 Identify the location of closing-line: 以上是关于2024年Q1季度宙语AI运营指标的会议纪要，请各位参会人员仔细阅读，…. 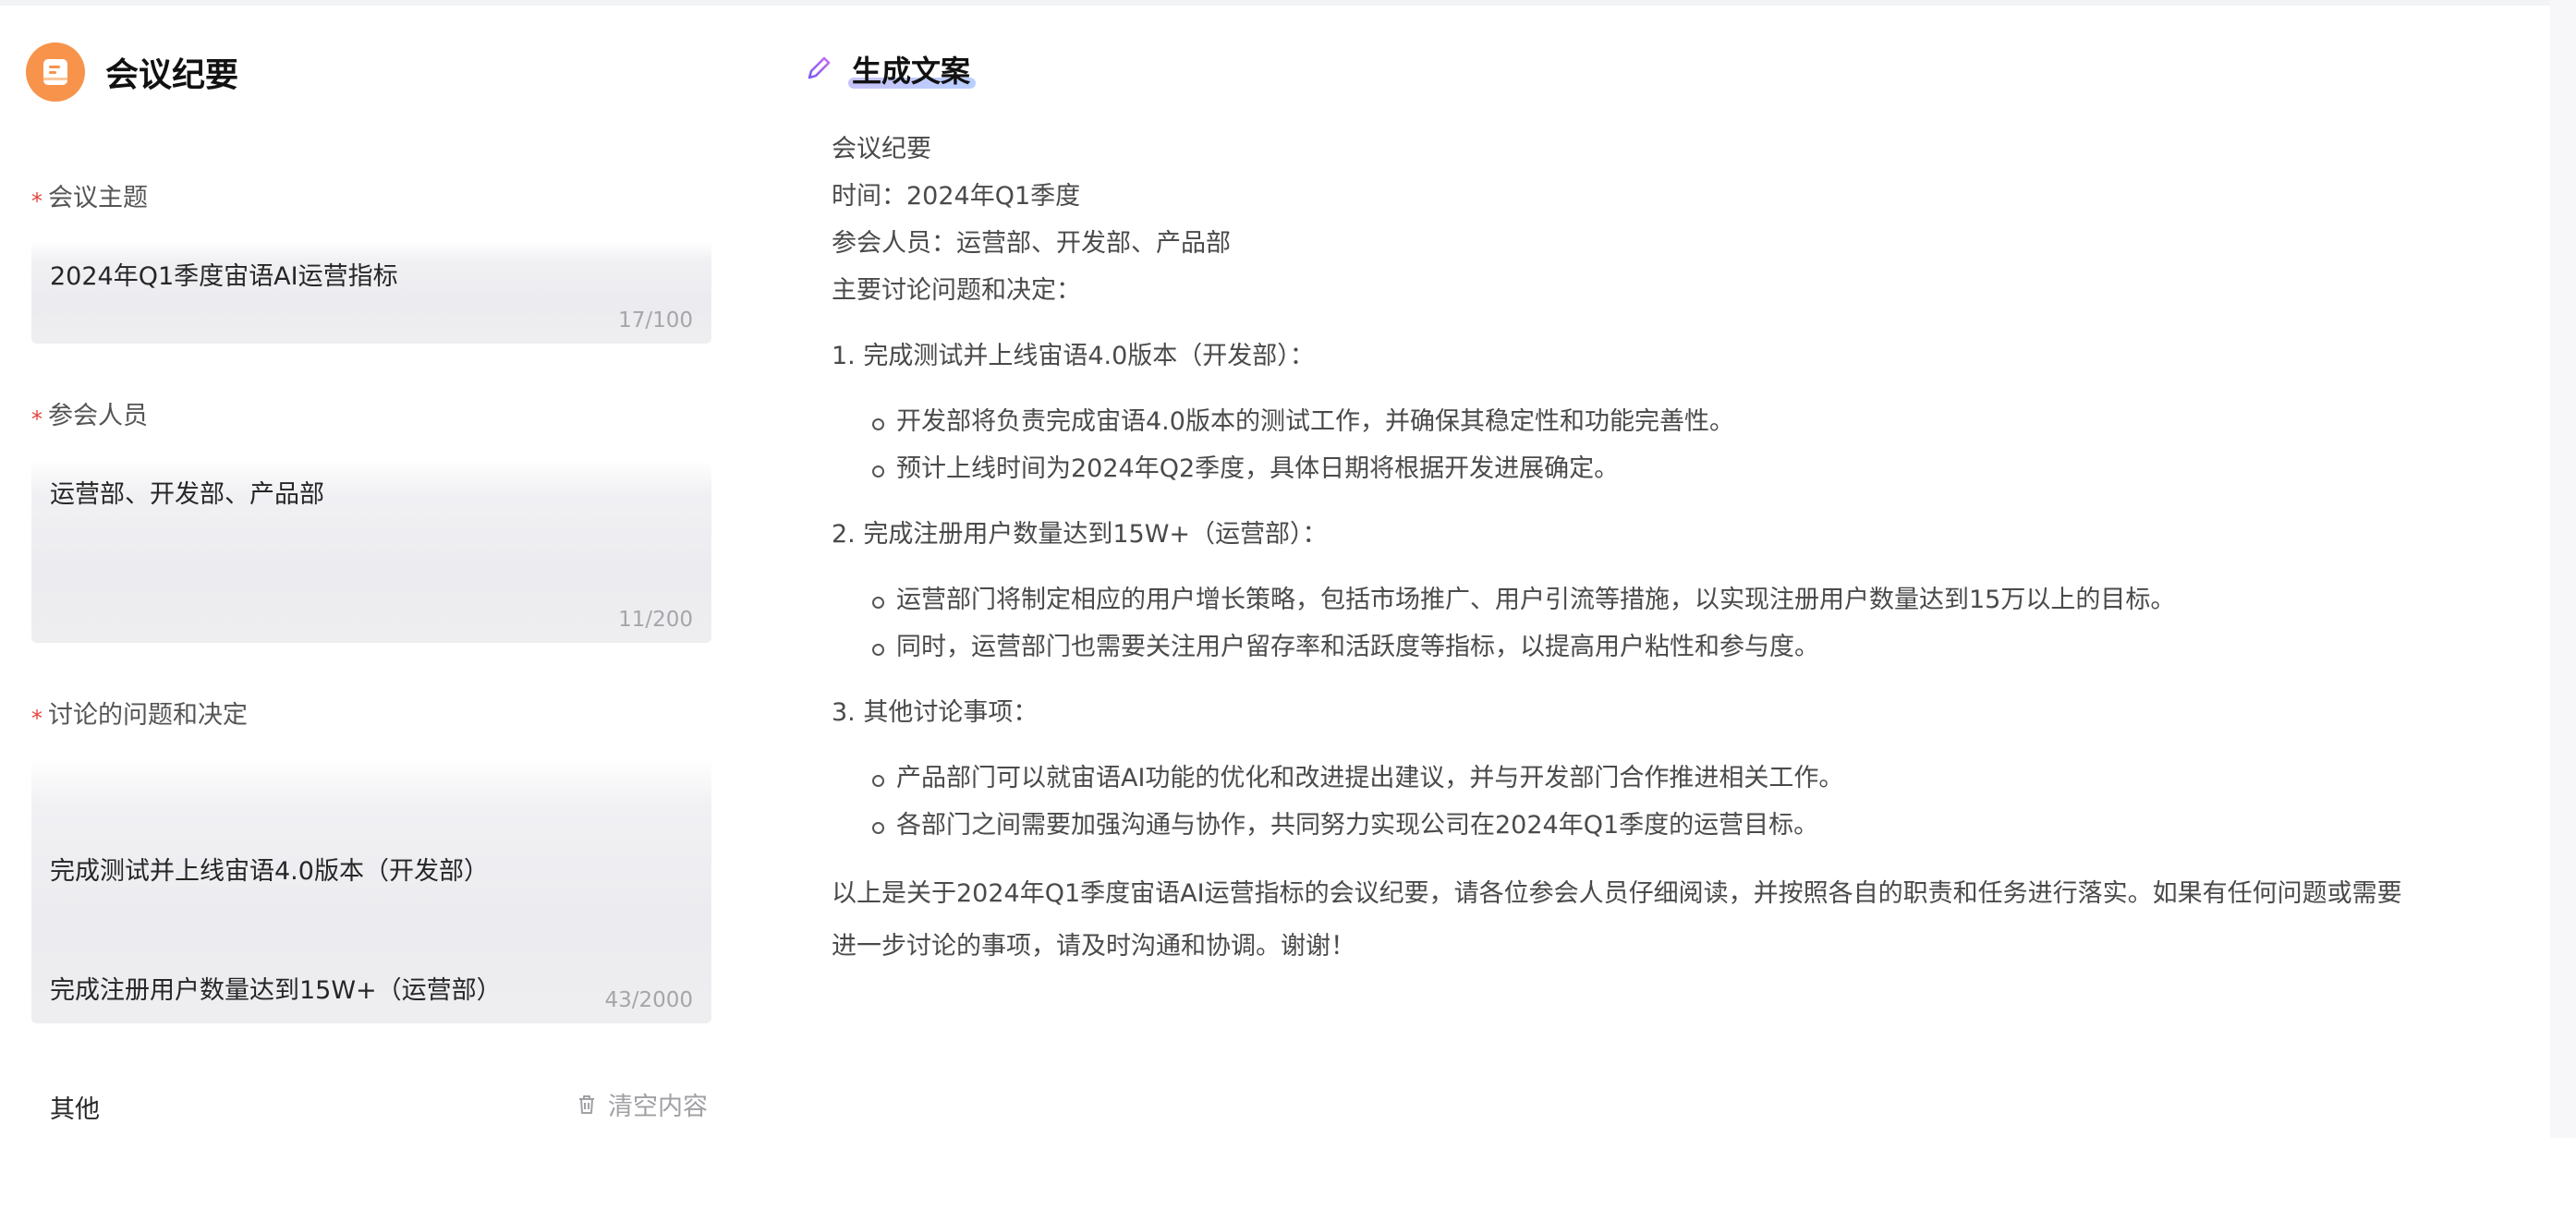
(1617, 893).